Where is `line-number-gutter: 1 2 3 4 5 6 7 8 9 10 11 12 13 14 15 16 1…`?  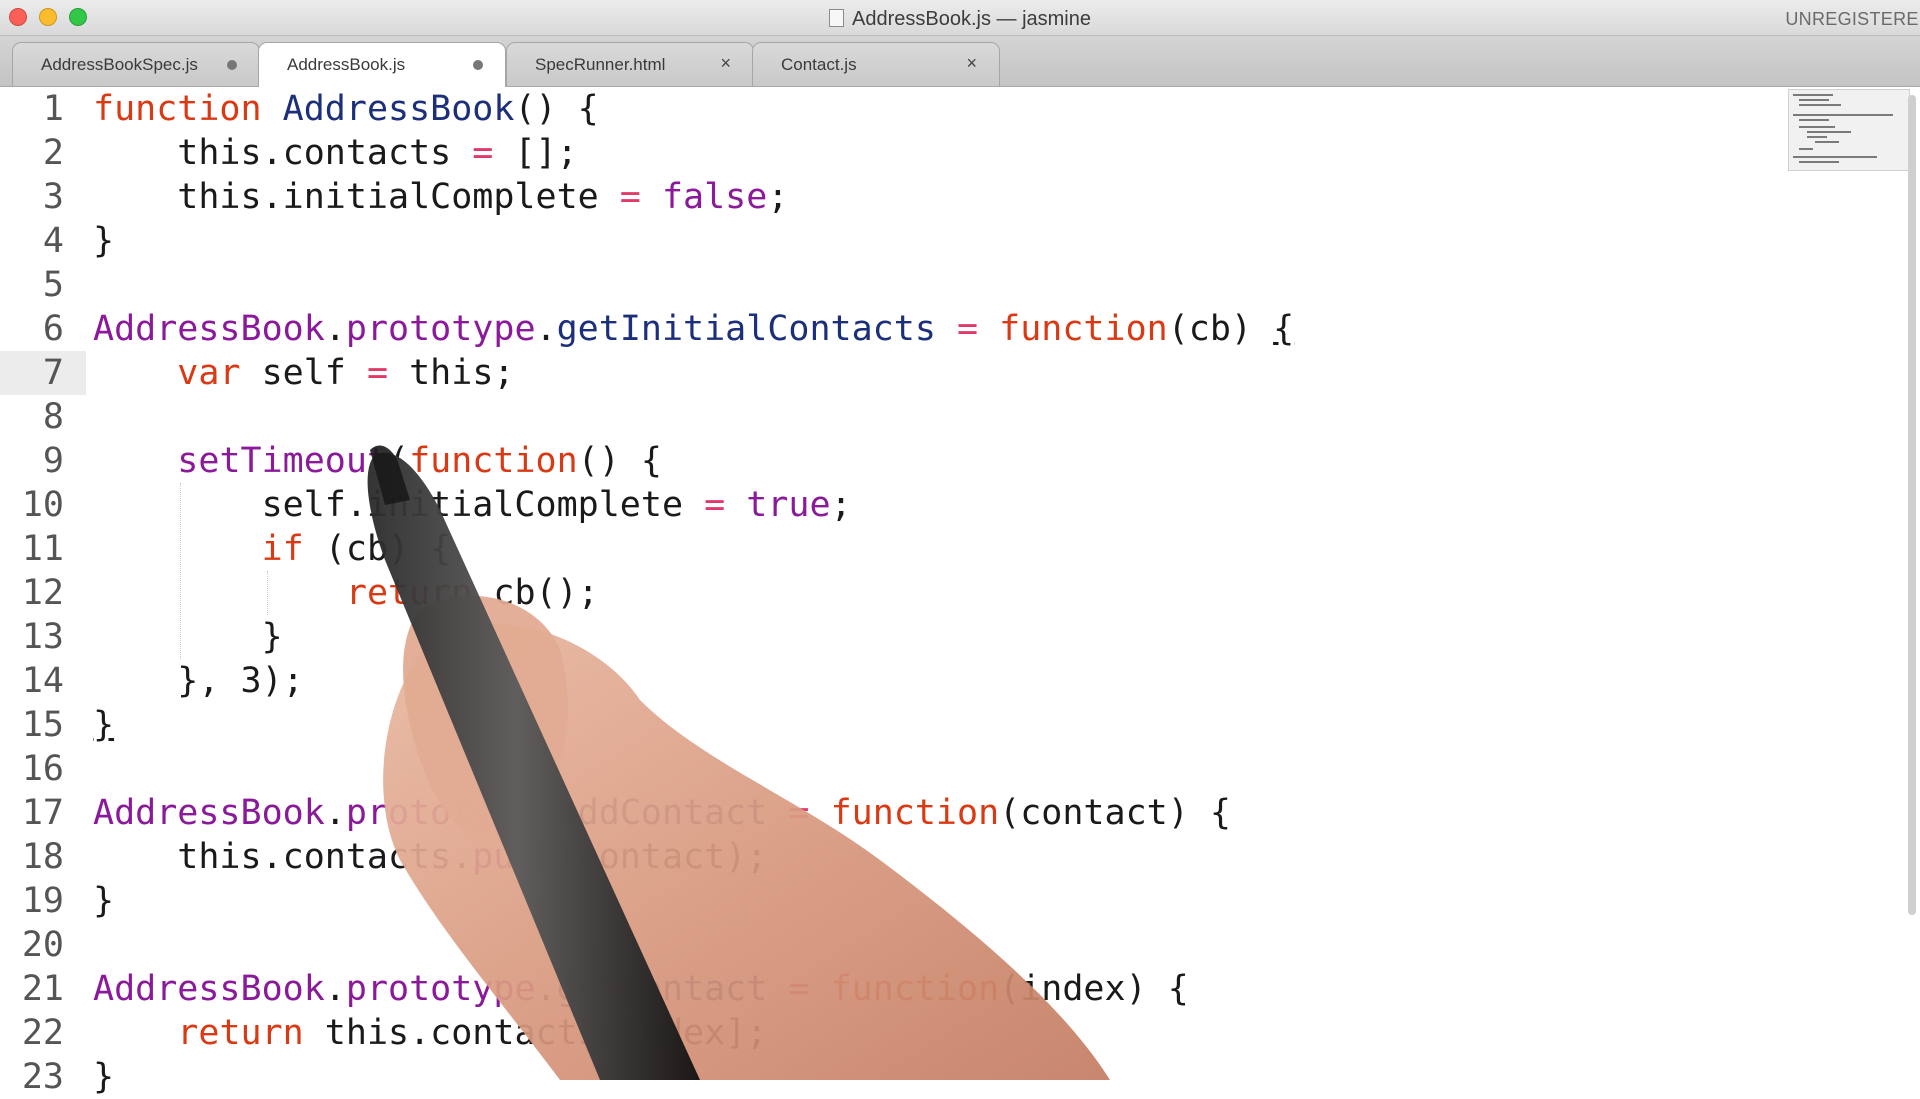 line-number-gutter: 1 2 3 4 5 6 7 8 9 10 11 12 13 14 15 16 1… is located at coordinates (43, 592).